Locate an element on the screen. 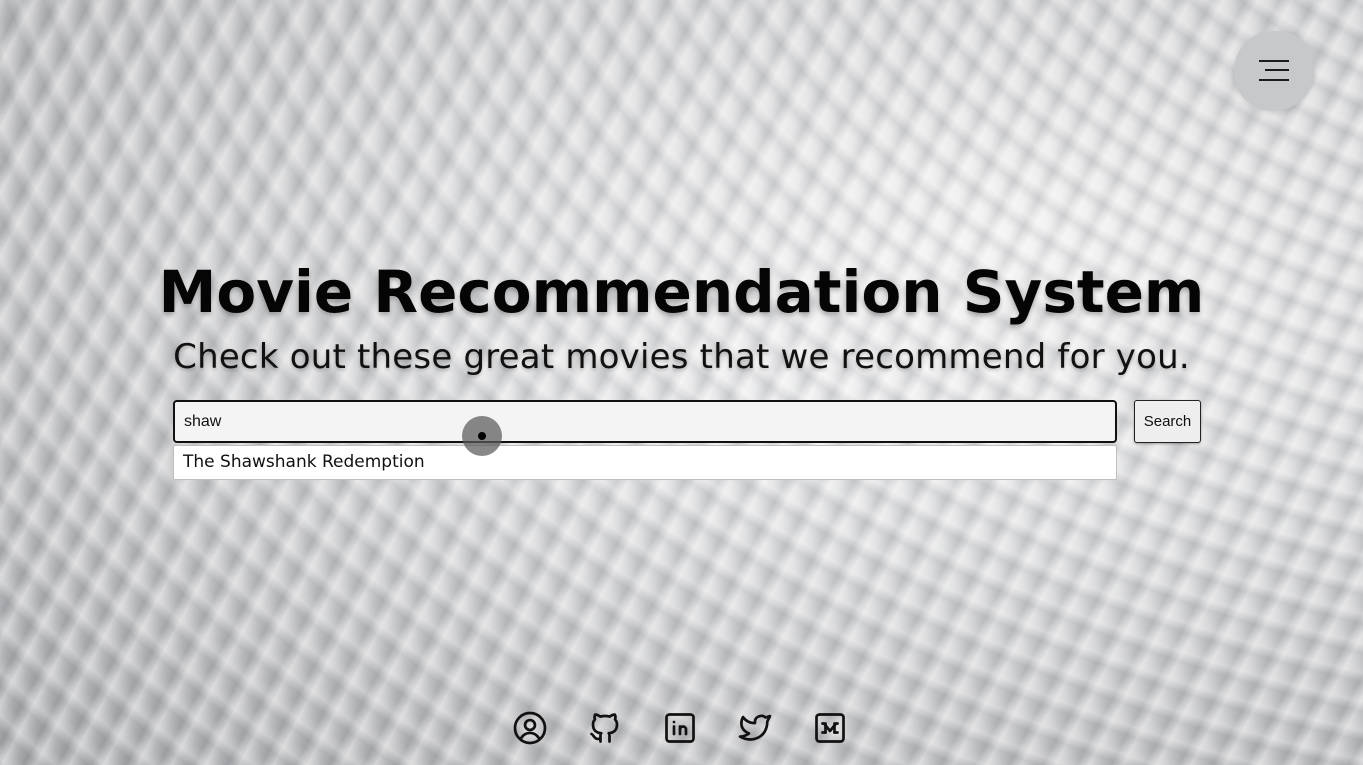 The width and height of the screenshot is (1363, 765). search-input is located at coordinates (645, 421).